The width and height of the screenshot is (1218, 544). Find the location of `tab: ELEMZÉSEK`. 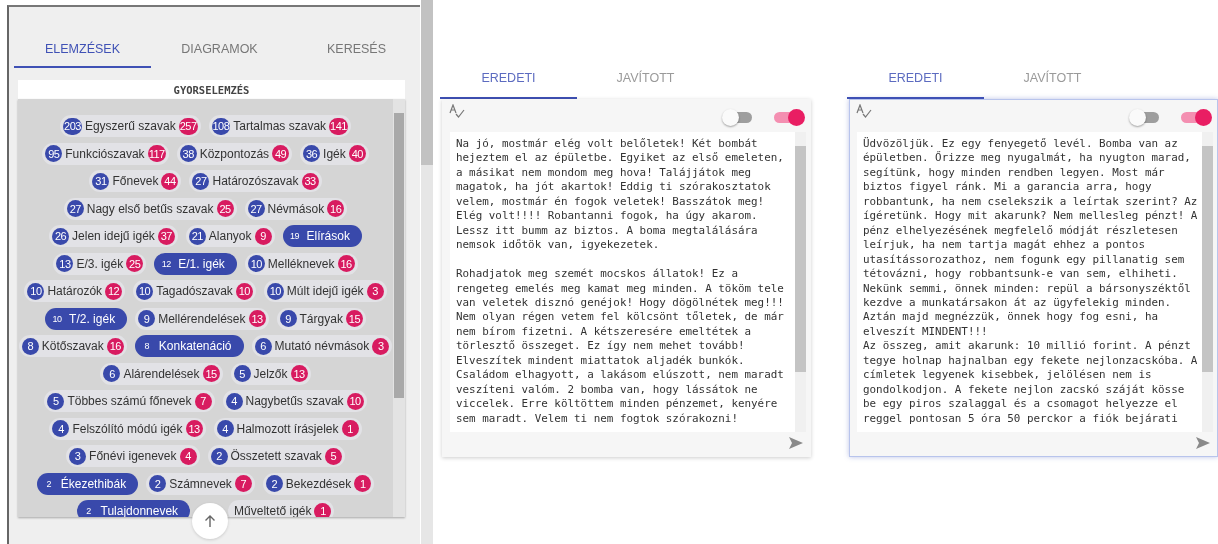

tab: ELEMZÉSEK is located at coordinates (82, 53).